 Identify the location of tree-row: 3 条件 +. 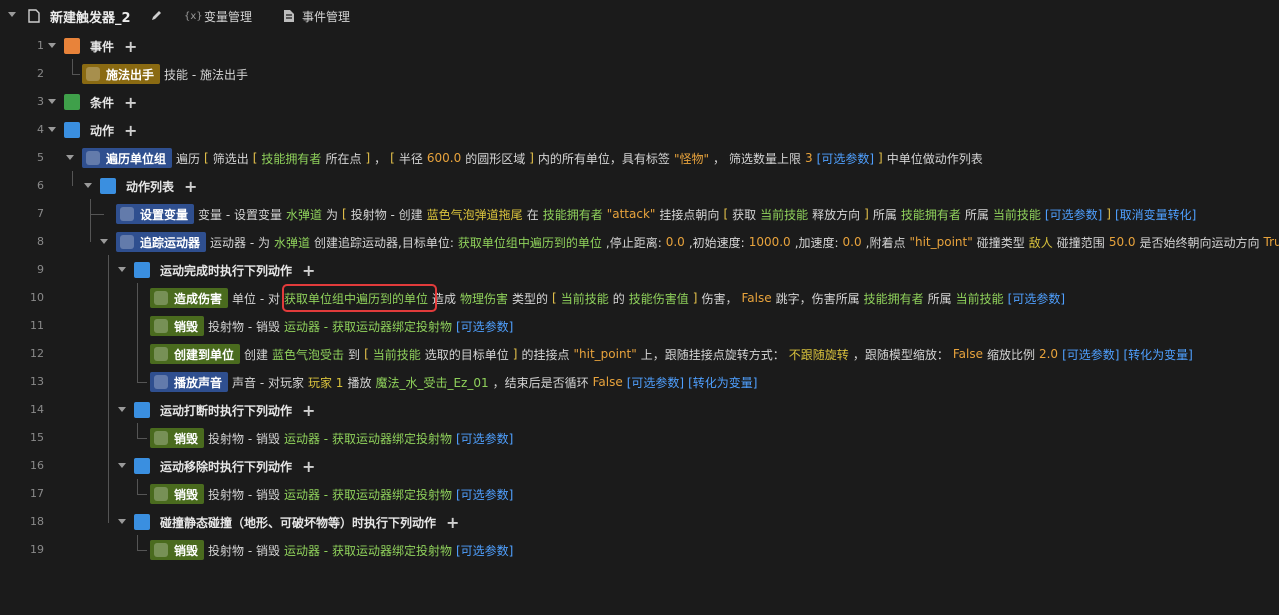
(639, 102).